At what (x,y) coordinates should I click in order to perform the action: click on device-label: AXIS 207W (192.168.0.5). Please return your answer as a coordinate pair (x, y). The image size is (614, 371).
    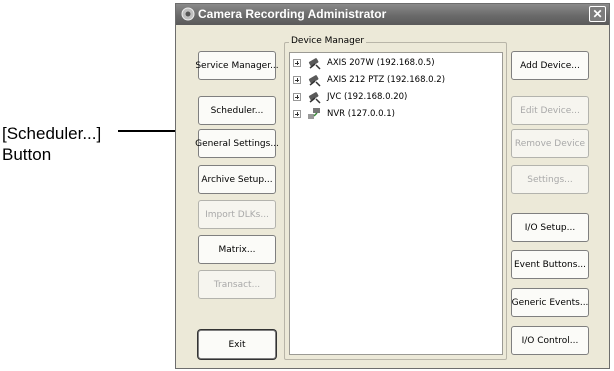
    Looking at the image, I should click on (381, 63).